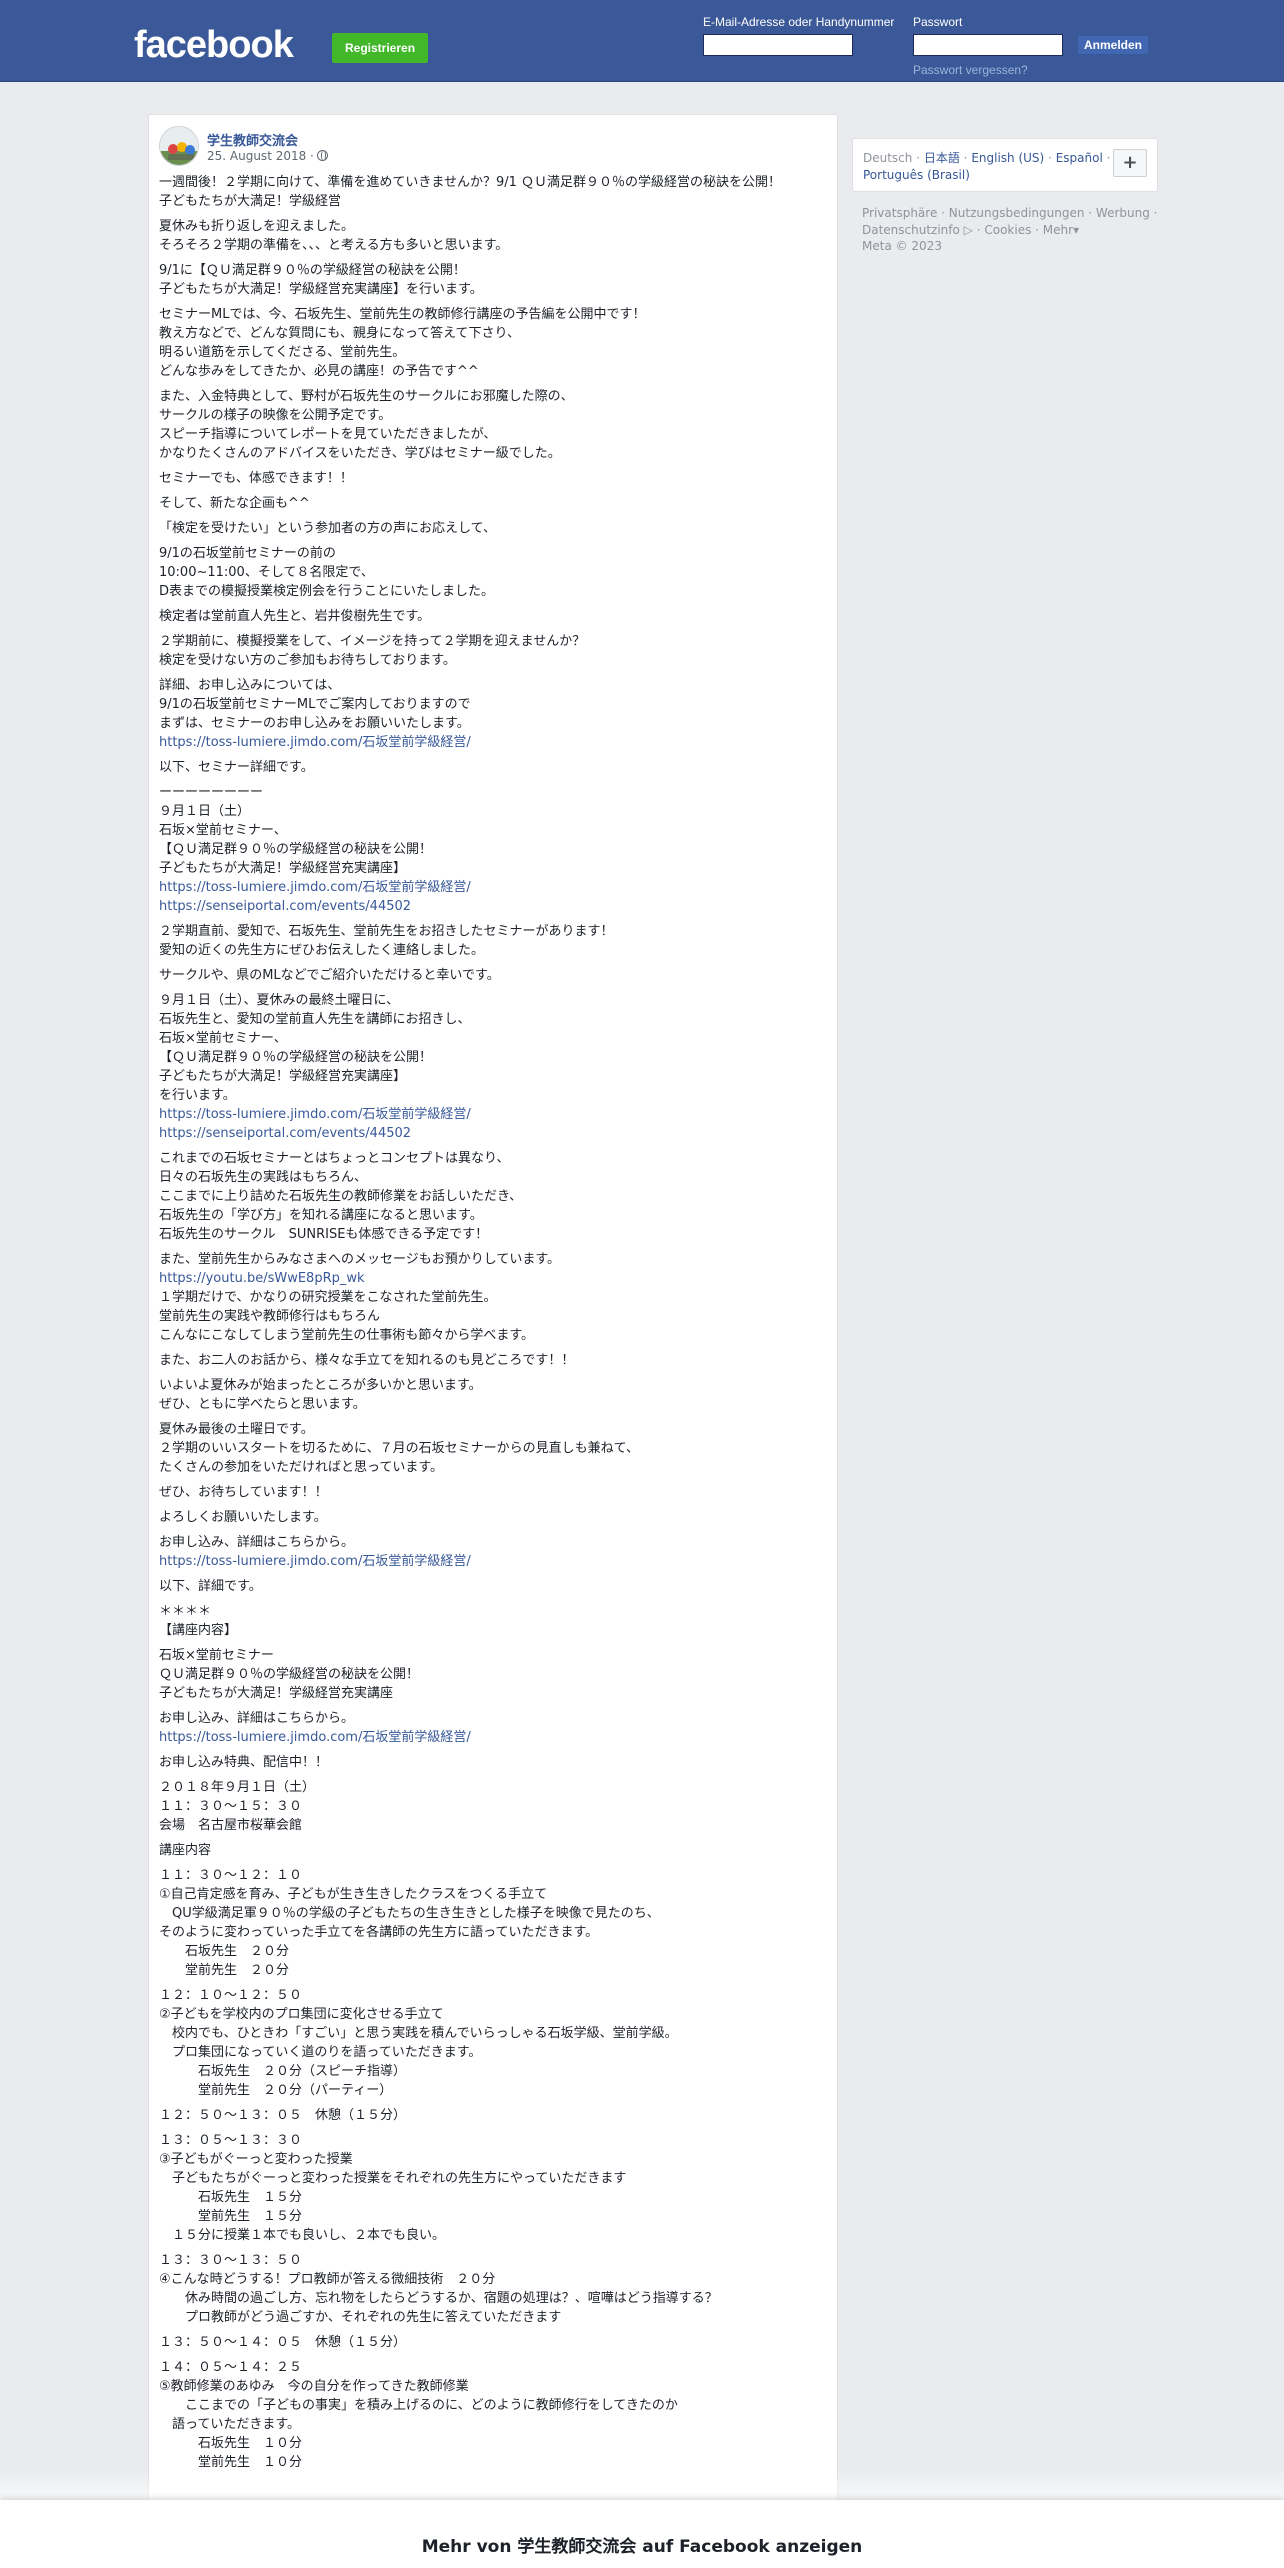 The image size is (1284, 2568). I want to click on globe-icon, so click(322, 155).